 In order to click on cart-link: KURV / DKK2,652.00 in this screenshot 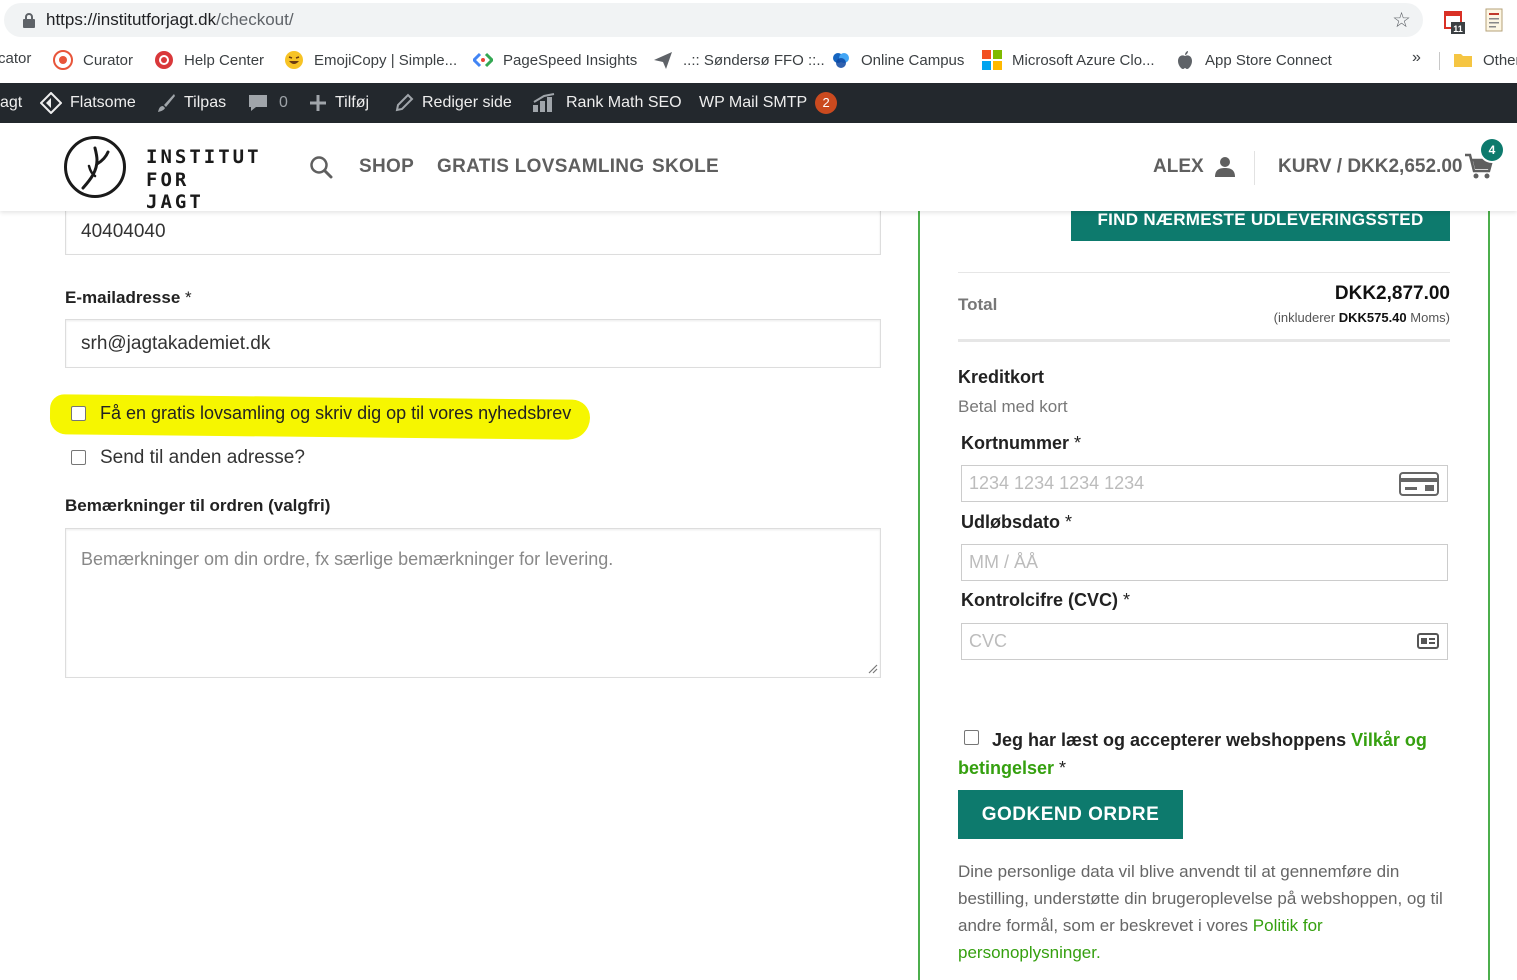, I will do `click(1370, 167)`.